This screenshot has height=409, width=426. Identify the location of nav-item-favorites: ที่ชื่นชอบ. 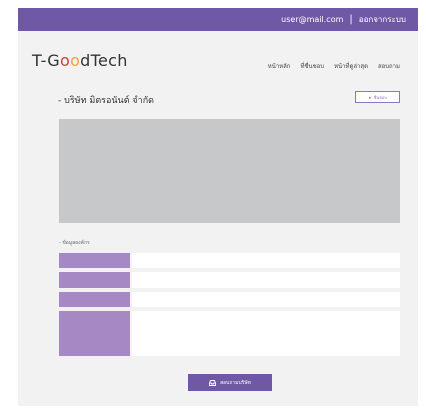
(312, 66).